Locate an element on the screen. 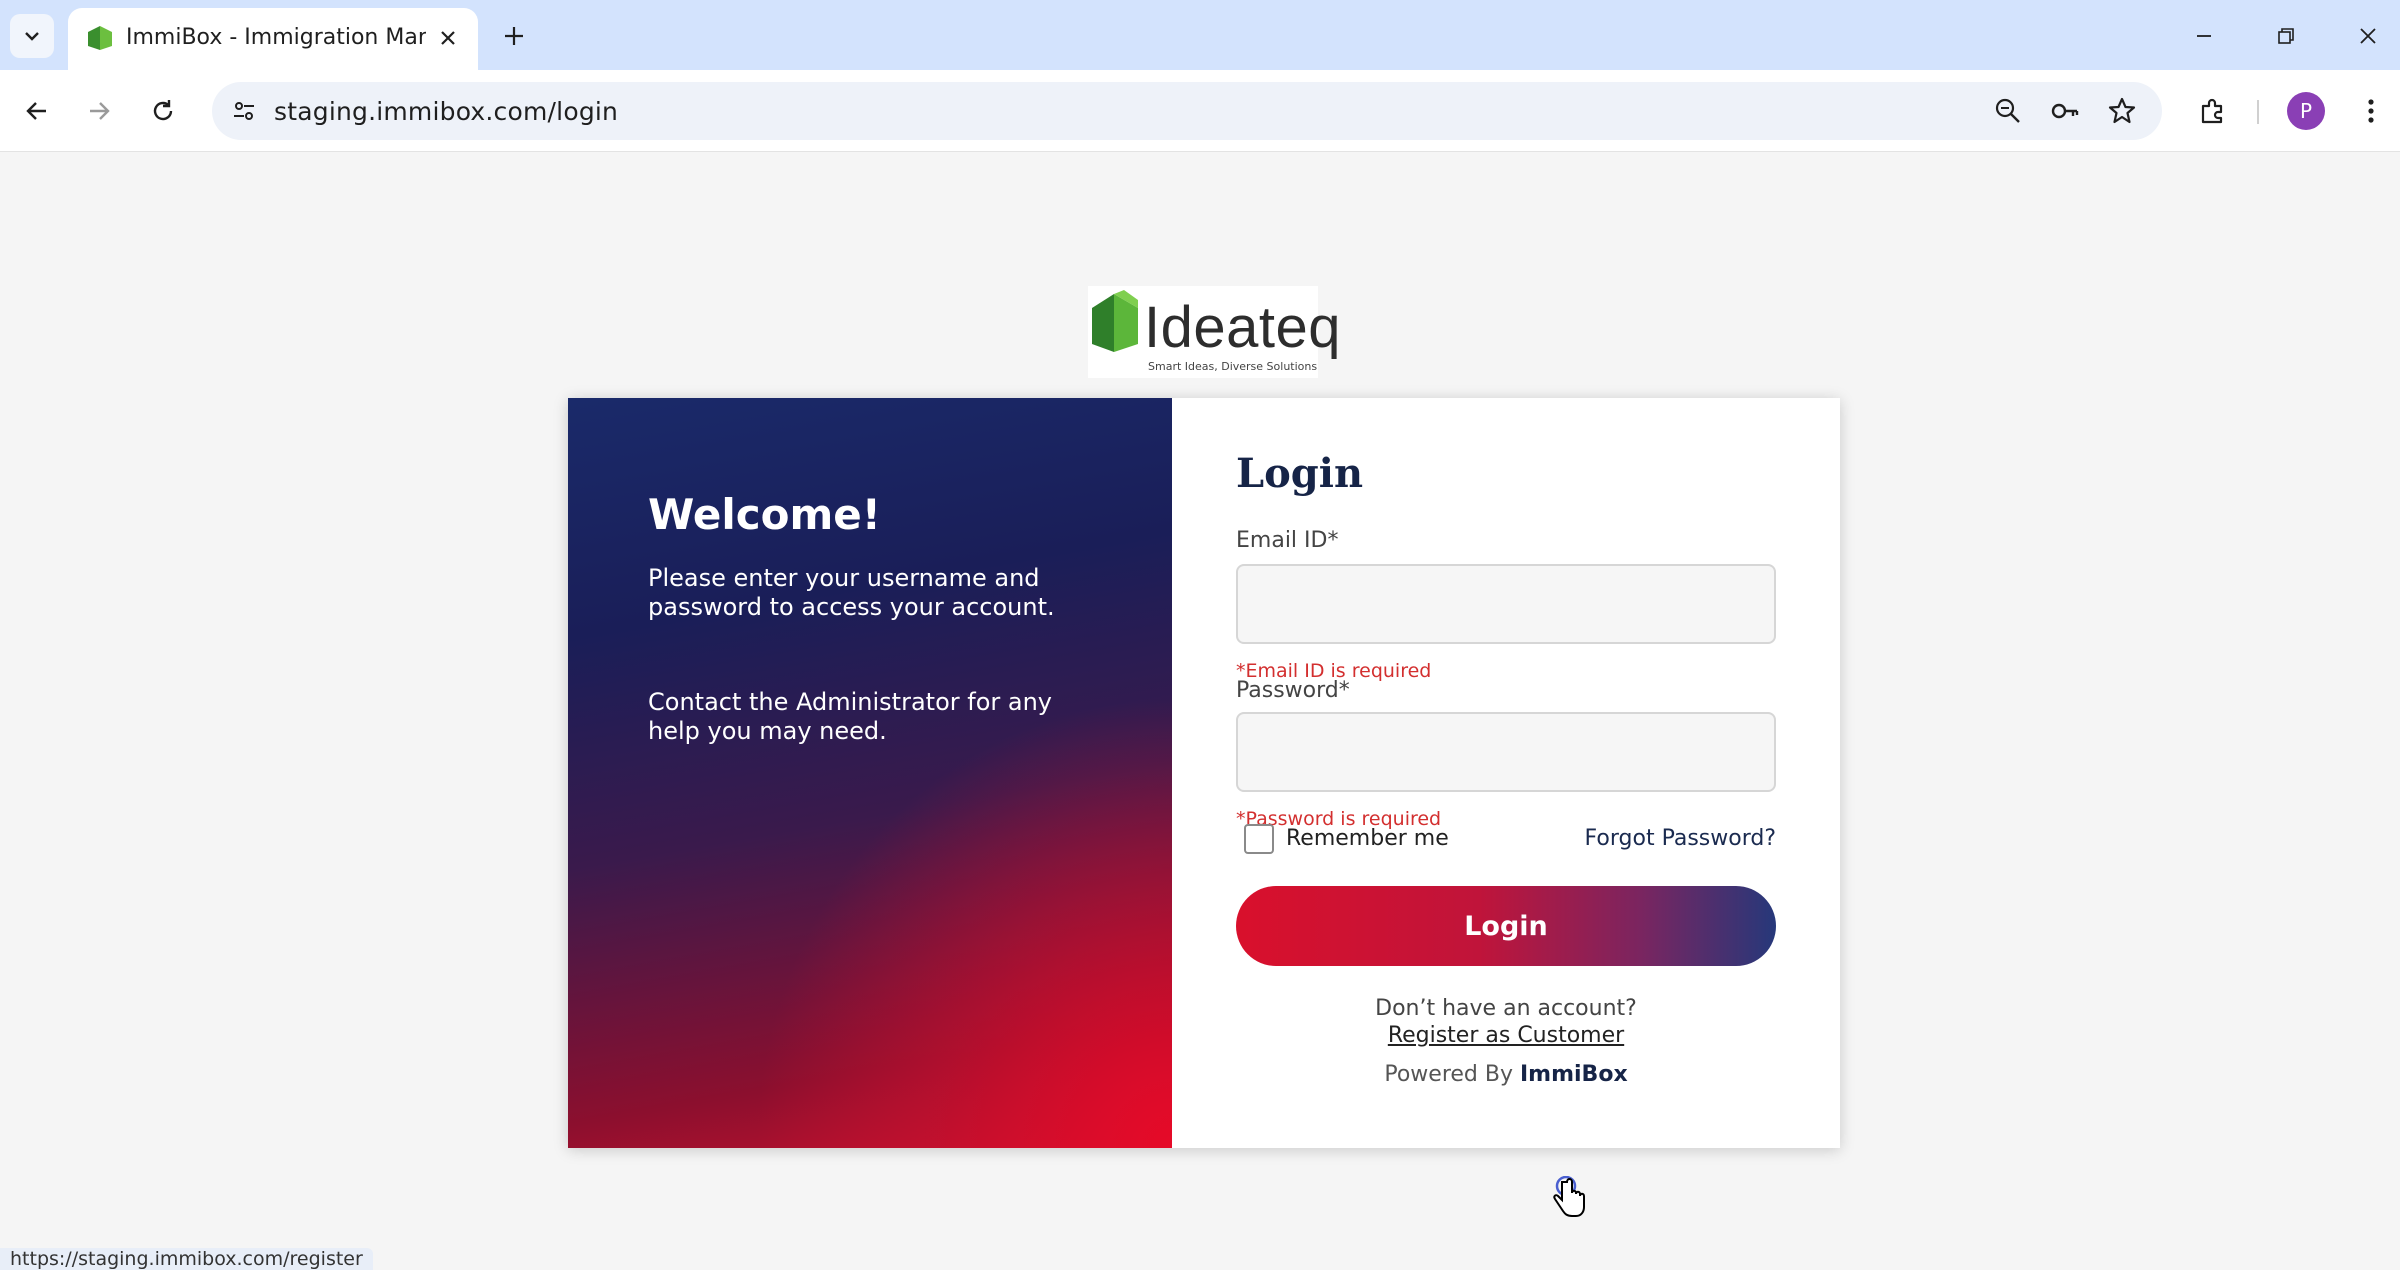 The height and width of the screenshot is (1270, 2400). password-manager-button is located at coordinates (2065, 111).